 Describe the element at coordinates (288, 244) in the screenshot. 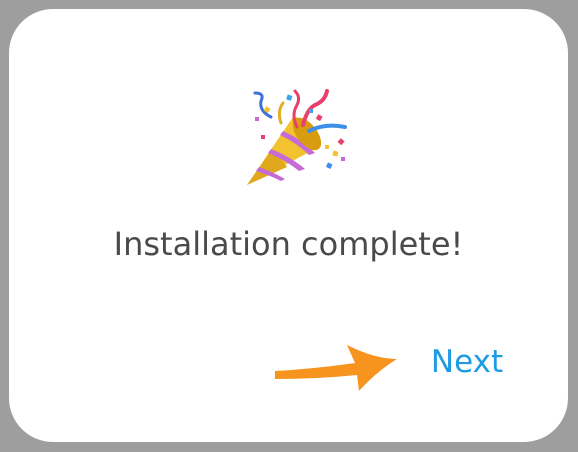

I see `installation-complete-message: Installation complete!` at that location.